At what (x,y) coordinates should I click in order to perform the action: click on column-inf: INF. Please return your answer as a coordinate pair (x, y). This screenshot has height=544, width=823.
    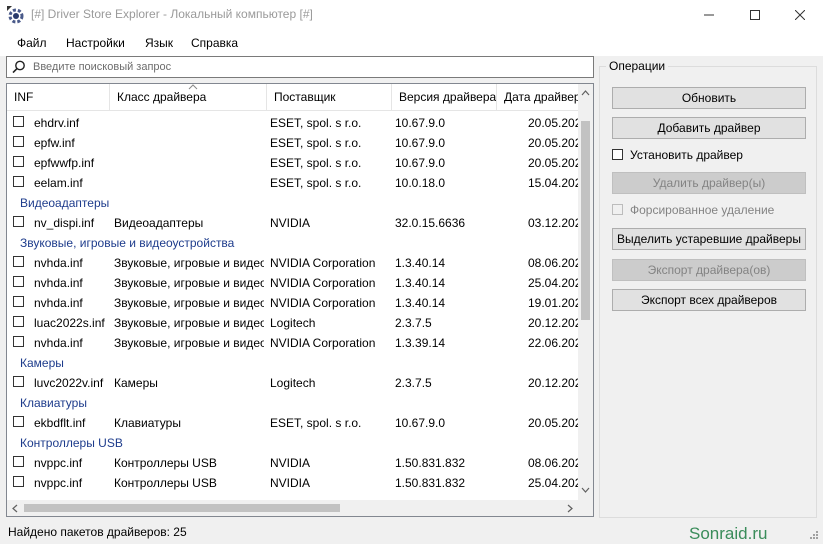
    Looking at the image, I should click on (58, 97).